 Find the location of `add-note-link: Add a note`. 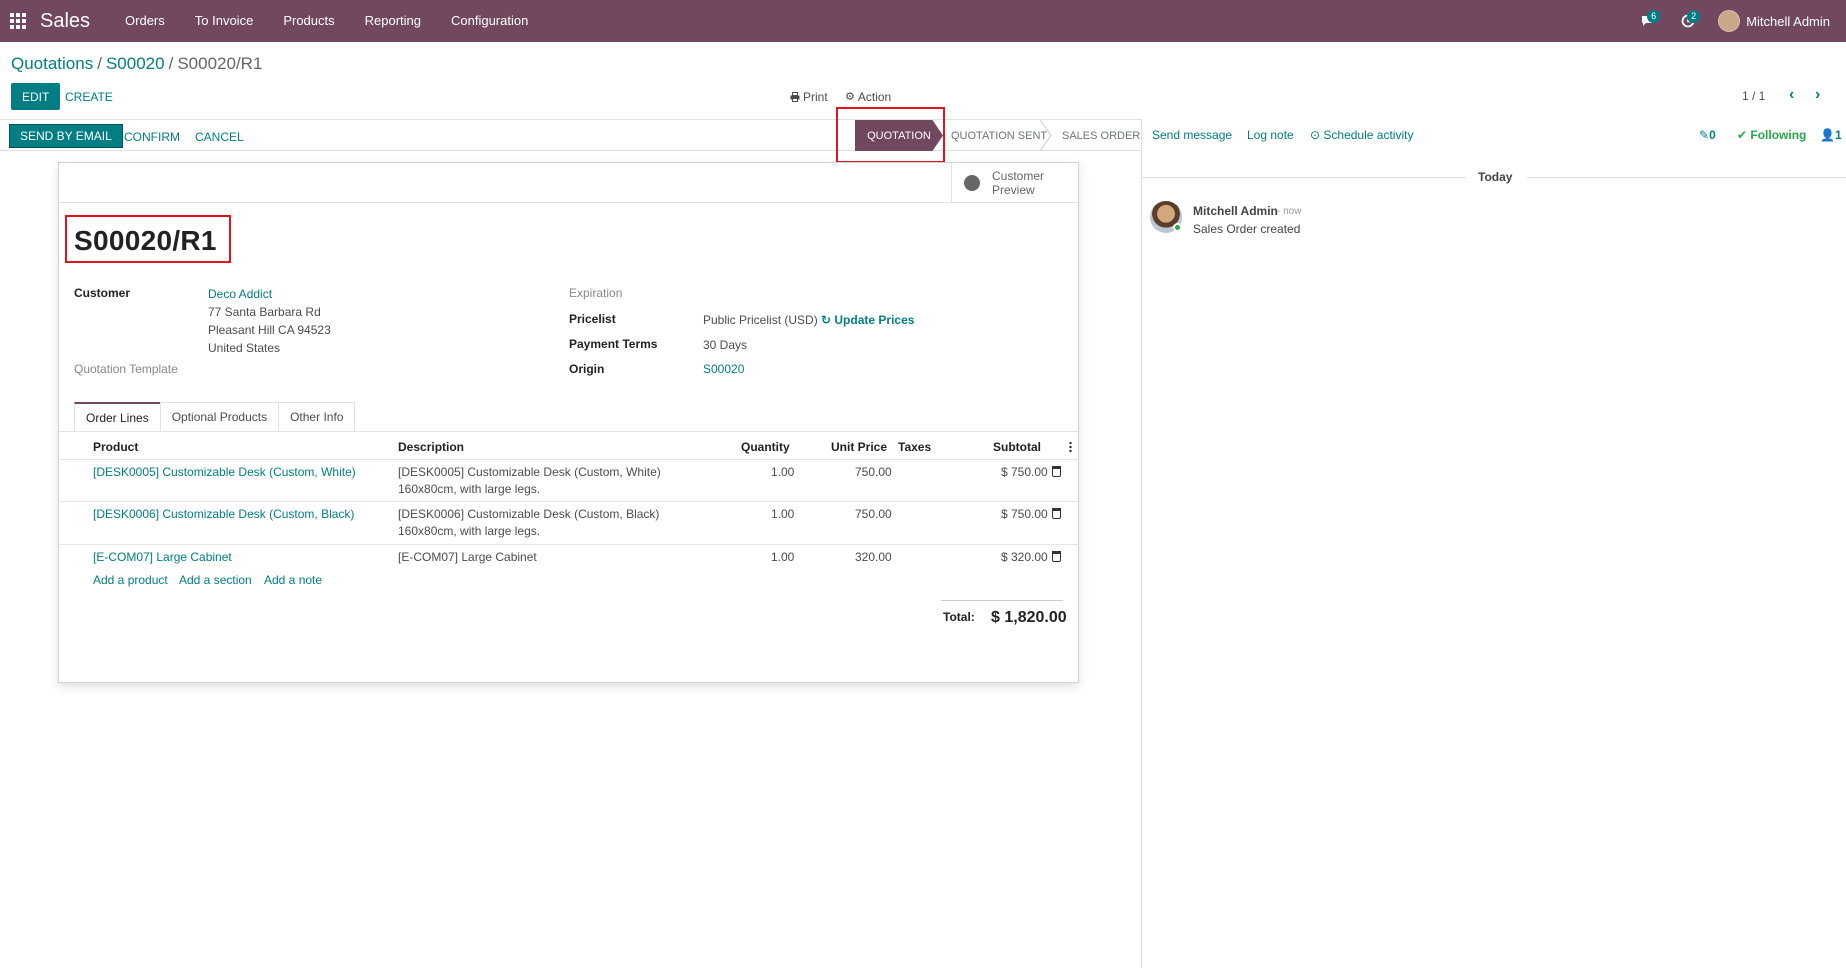

add-note-link: Add a note is located at coordinates (293, 580).